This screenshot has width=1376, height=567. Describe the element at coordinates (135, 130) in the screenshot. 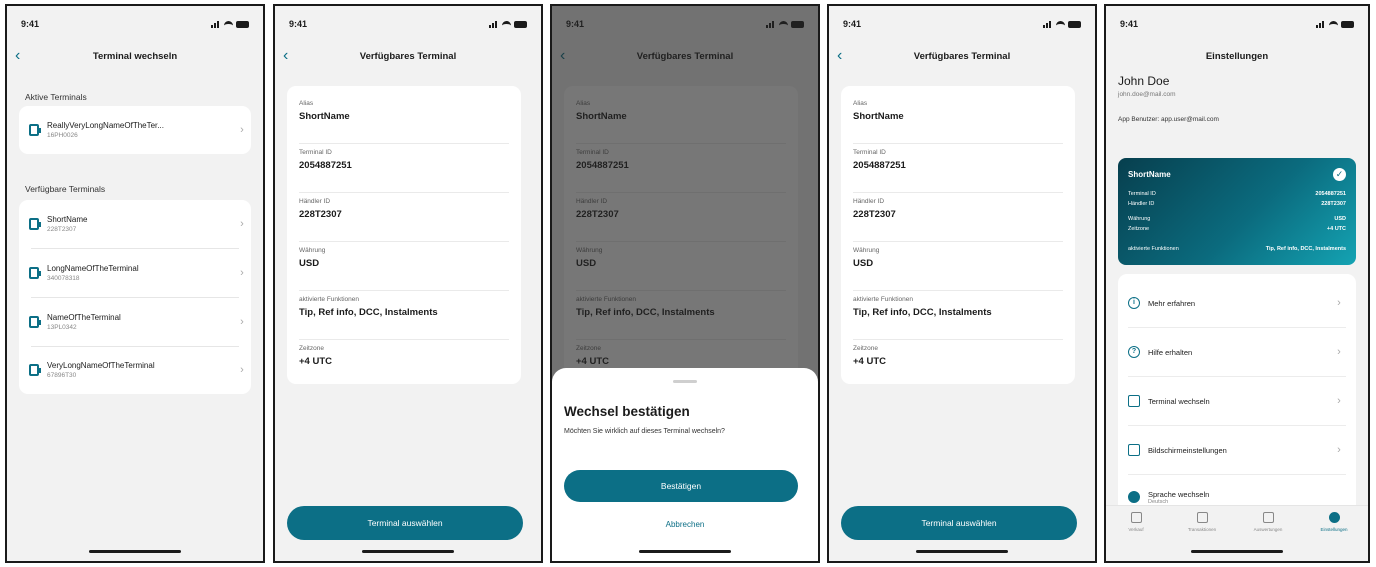

I see `terminal-item: ReallyVeryLongNameOfTheTer... 16PH0026 ›` at that location.